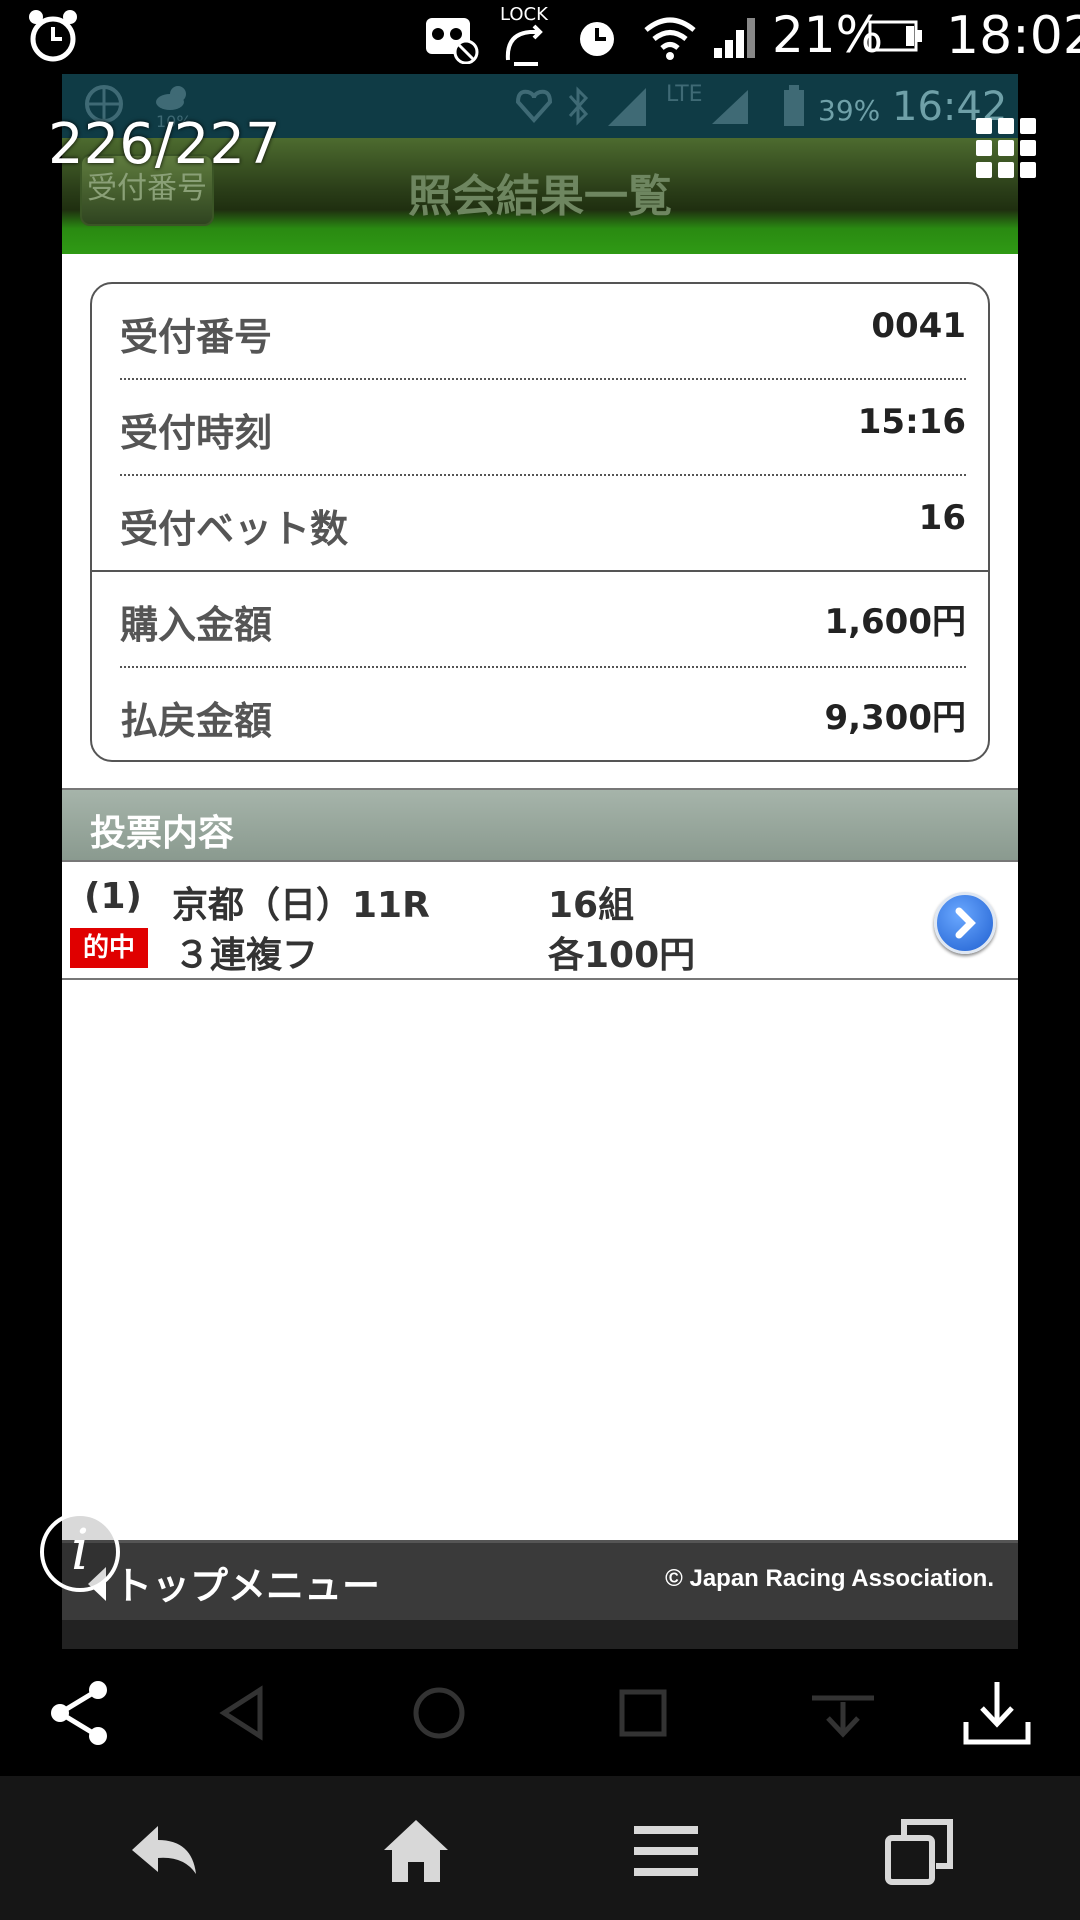 This screenshot has width=1080, height=1920. I want to click on payout-amount-label: 払戻金額, so click(196, 721).